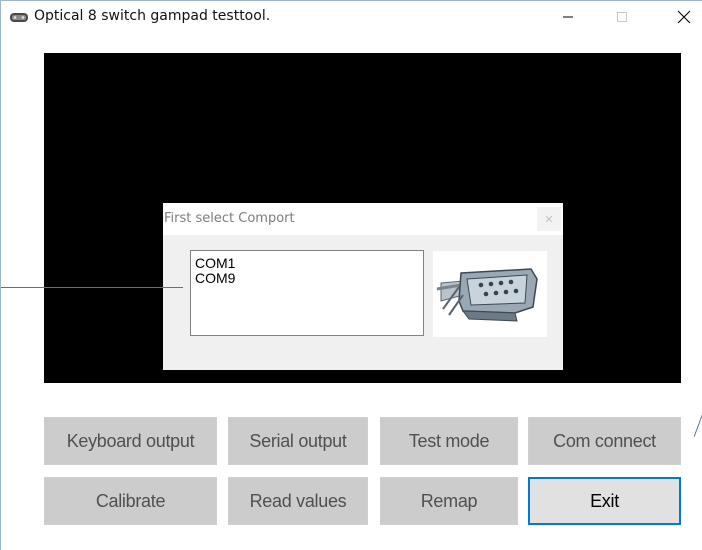 The height and width of the screenshot is (550, 702). Describe the element at coordinates (130, 501) in the screenshot. I see `calibrate-button: Calibrate` at that location.